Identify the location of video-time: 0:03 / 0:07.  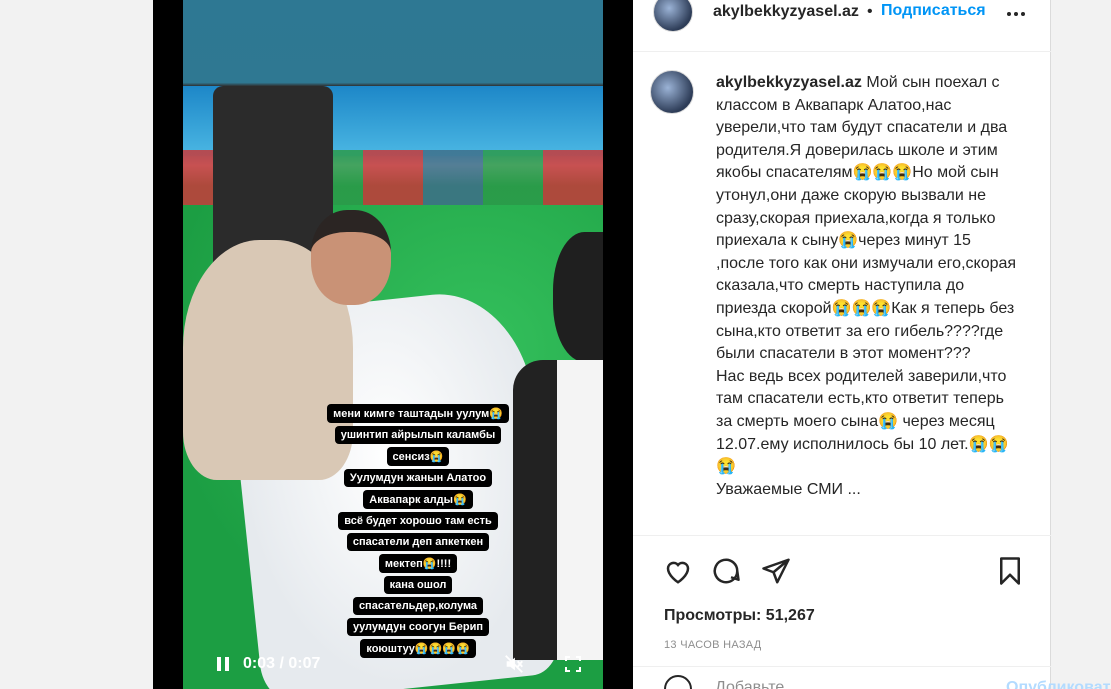
(282, 663).